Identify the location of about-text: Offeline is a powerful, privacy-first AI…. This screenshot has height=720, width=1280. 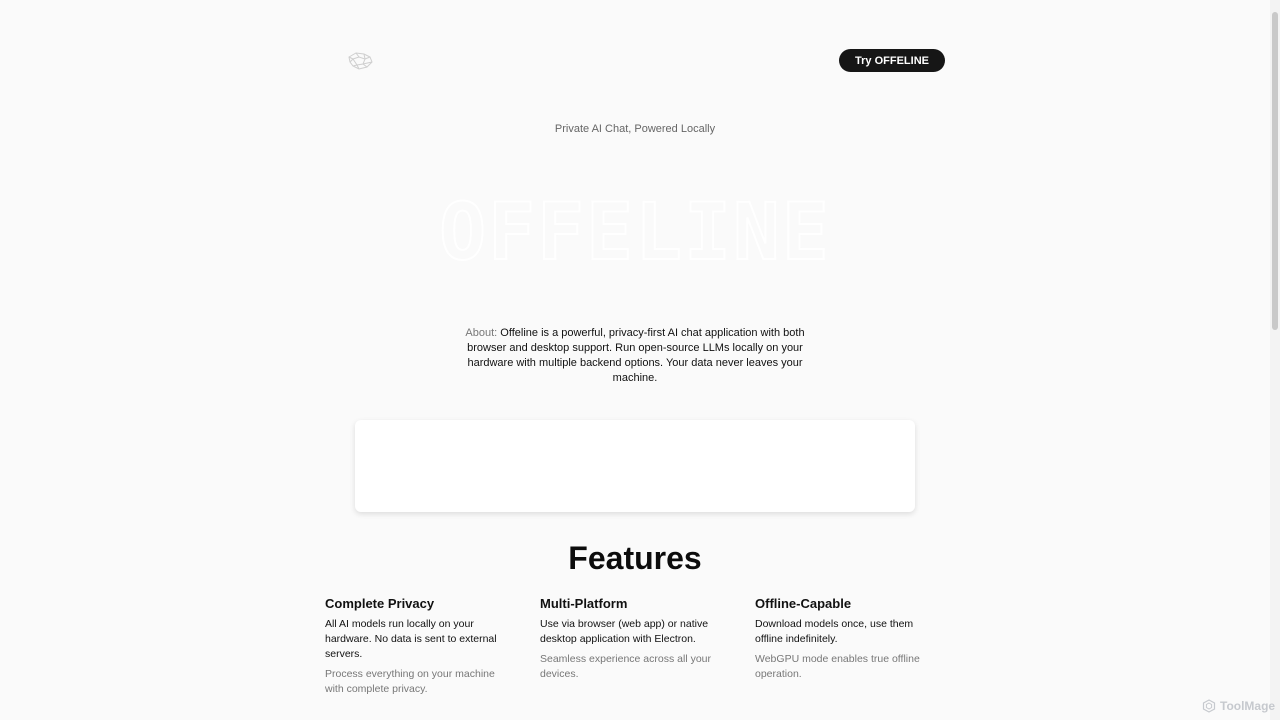
(636, 355).